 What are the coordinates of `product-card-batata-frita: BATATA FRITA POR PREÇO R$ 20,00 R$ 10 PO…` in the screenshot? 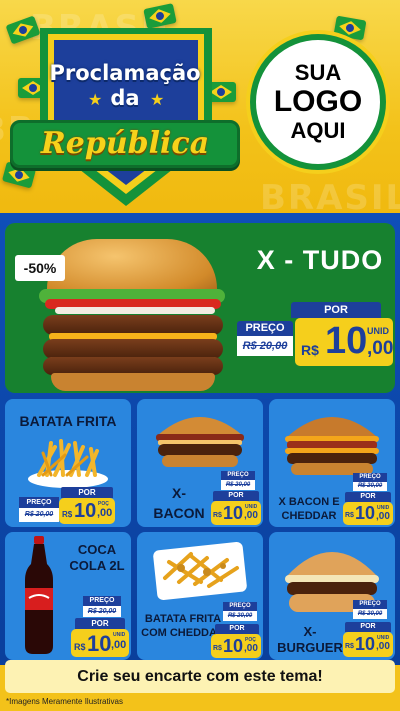 It's located at (68, 463).